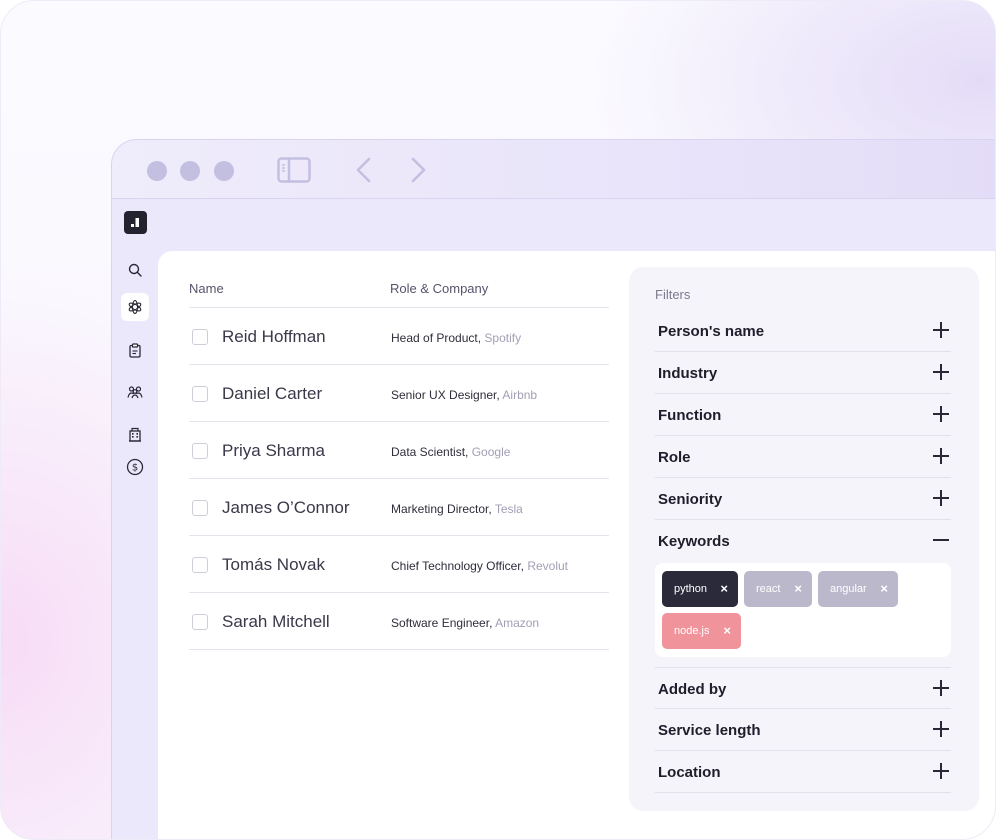 The image size is (996, 840). What do you see at coordinates (691, 589) in the screenshot?
I see `keyword-label: python` at bounding box center [691, 589].